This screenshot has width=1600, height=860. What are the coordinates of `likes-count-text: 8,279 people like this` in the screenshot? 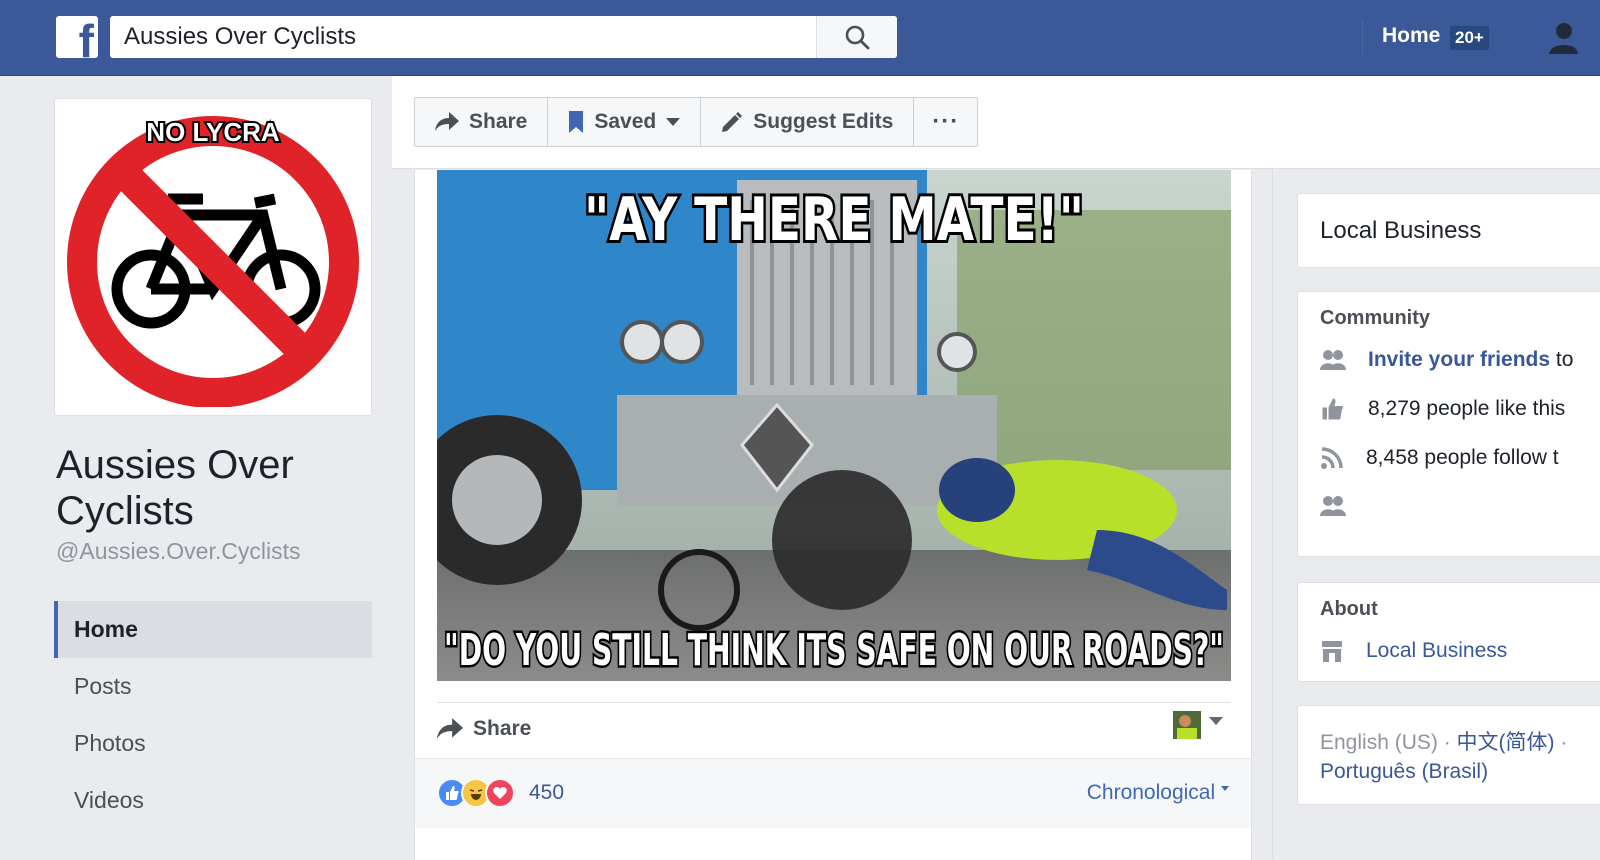 It's located at (1467, 408).